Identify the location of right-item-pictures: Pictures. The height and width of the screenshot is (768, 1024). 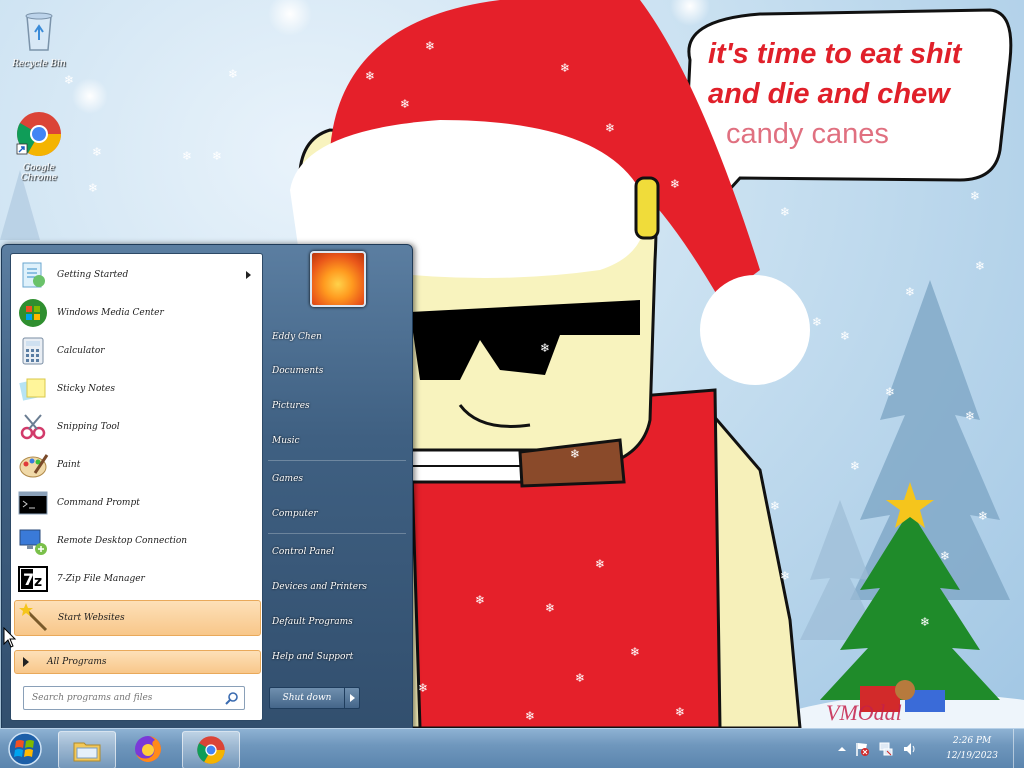
(337, 406).